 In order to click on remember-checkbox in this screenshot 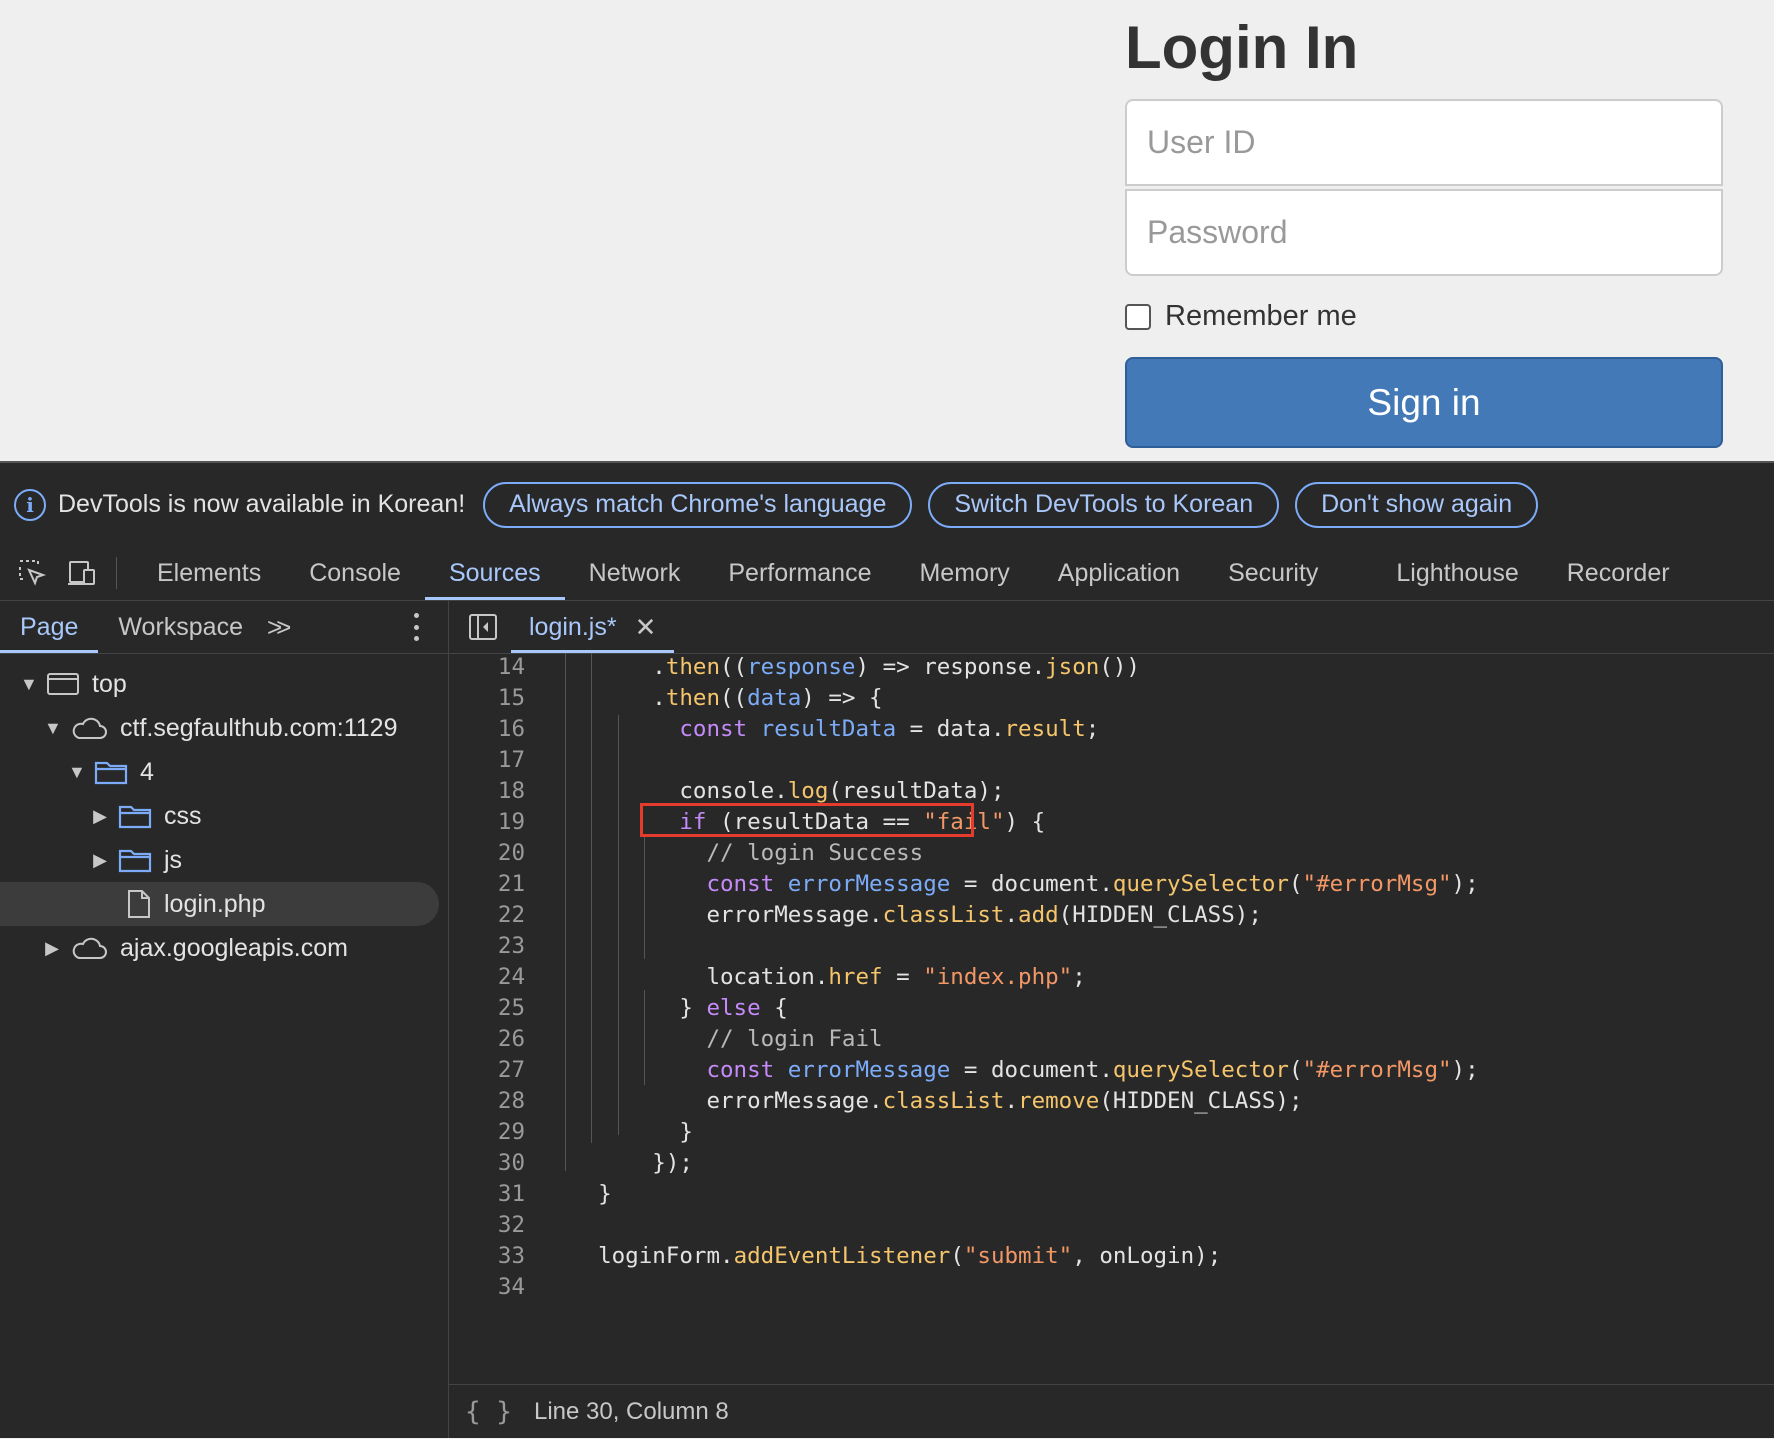, I will do `click(1138, 316)`.